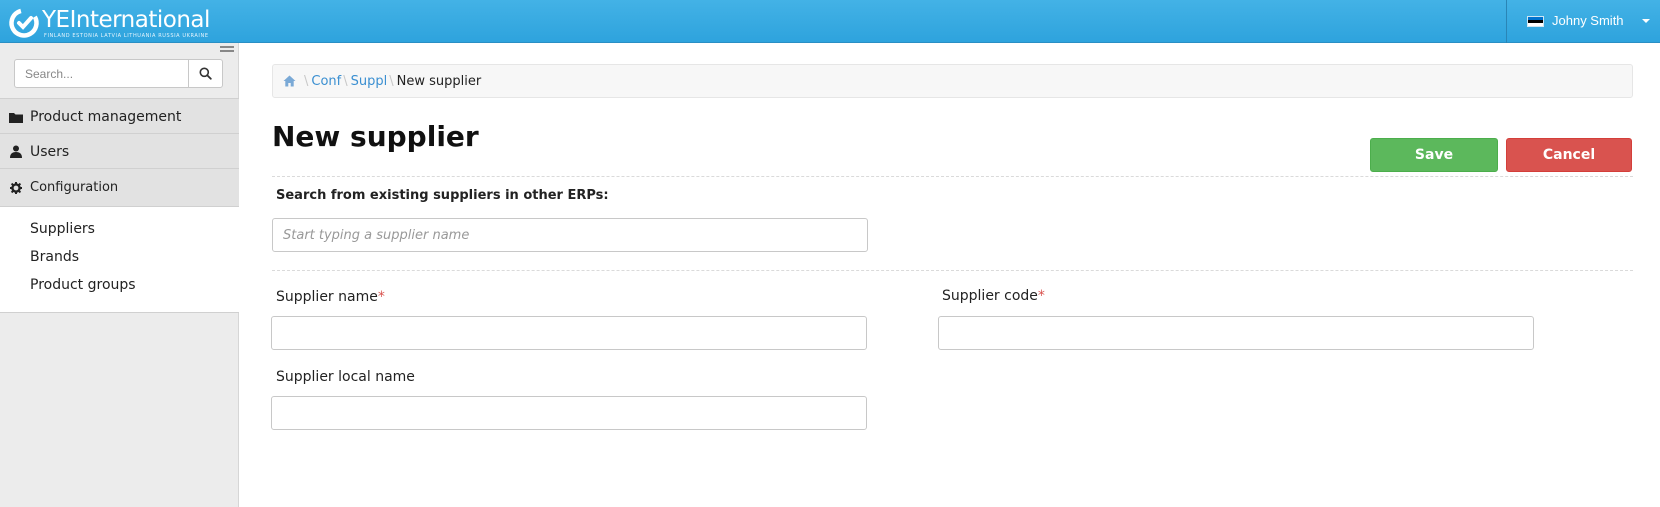 This screenshot has width=1660, height=507. I want to click on folder-icon, so click(16, 117).